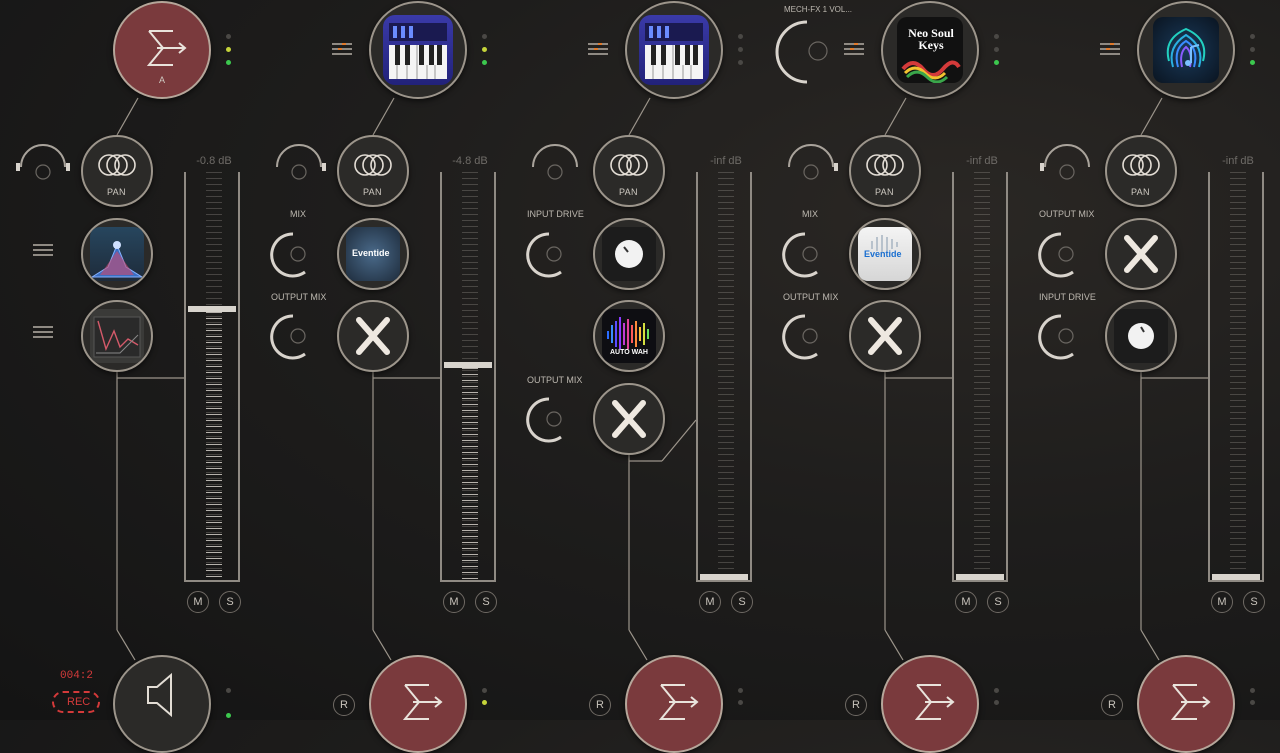 Image resolution: width=1280 pixels, height=753 pixels. Describe the element at coordinates (214, 161) in the screenshot. I see `fader-db-readout: -0.8 dB` at that location.